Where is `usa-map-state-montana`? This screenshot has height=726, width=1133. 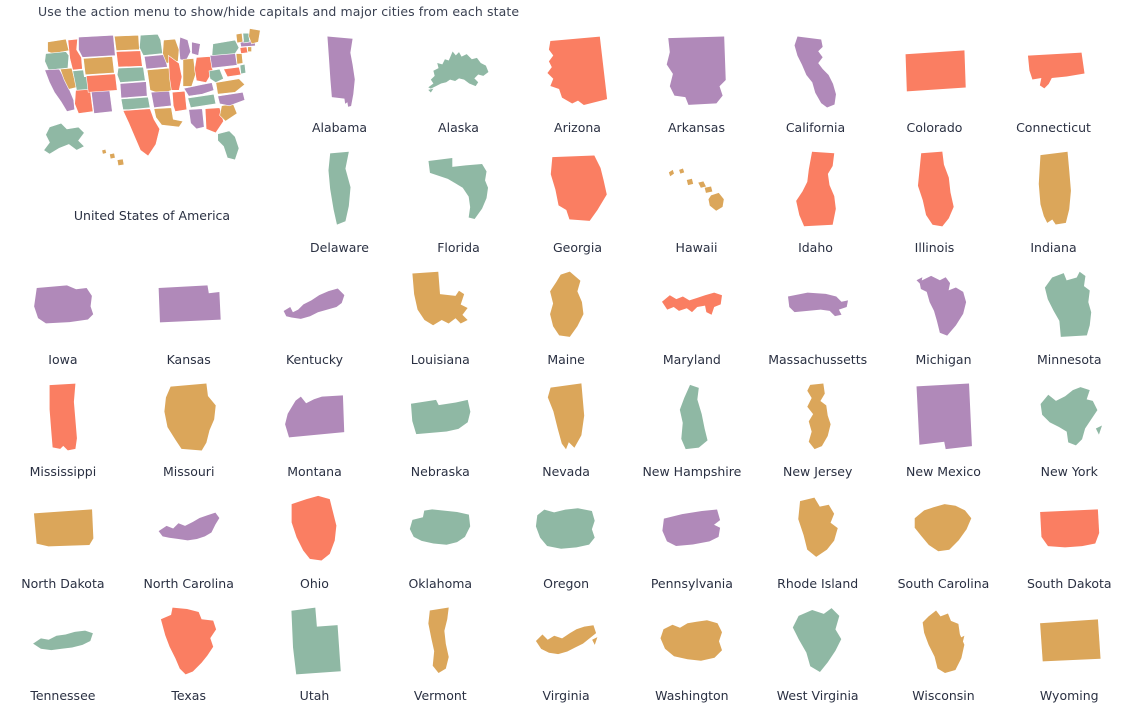
usa-map-state-montana is located at coordinates (97, 46).